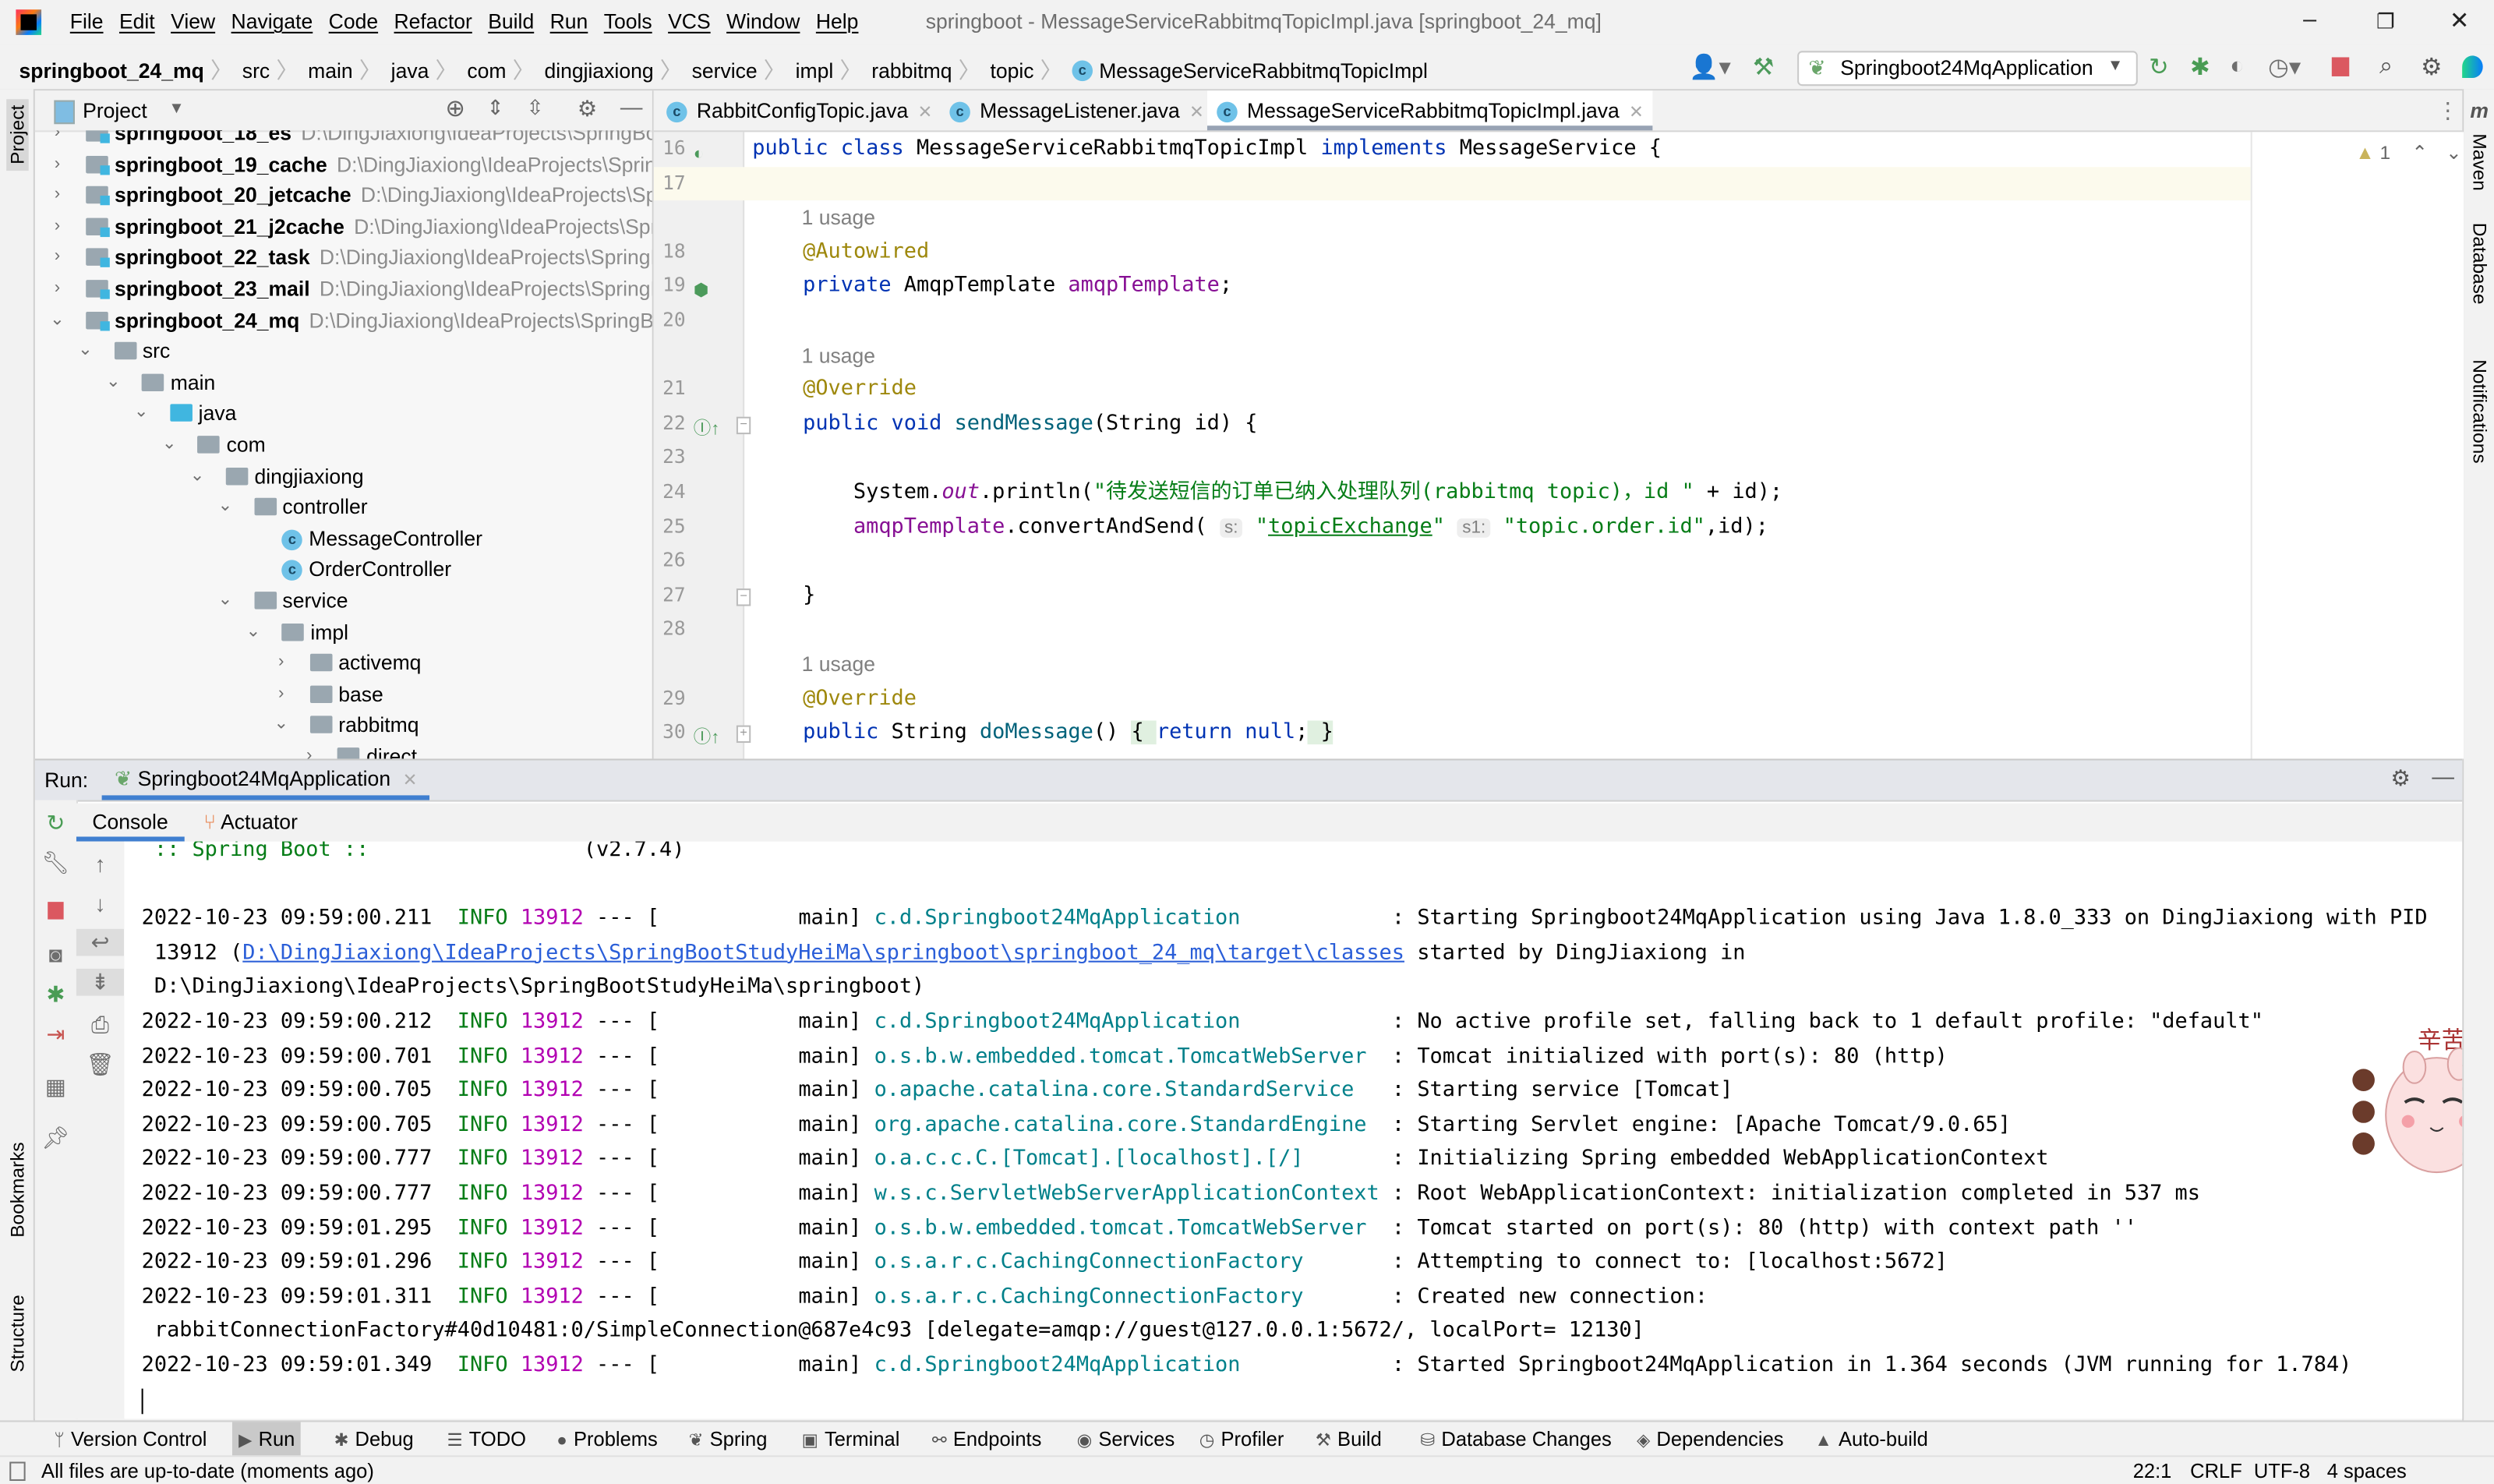  I want to click on debug-icon: ✱, so click(2200, 66).